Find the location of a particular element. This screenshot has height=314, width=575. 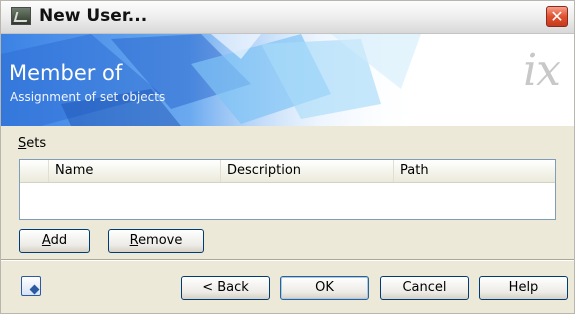

column-header-description: Description is located at coordinates (307, 171).